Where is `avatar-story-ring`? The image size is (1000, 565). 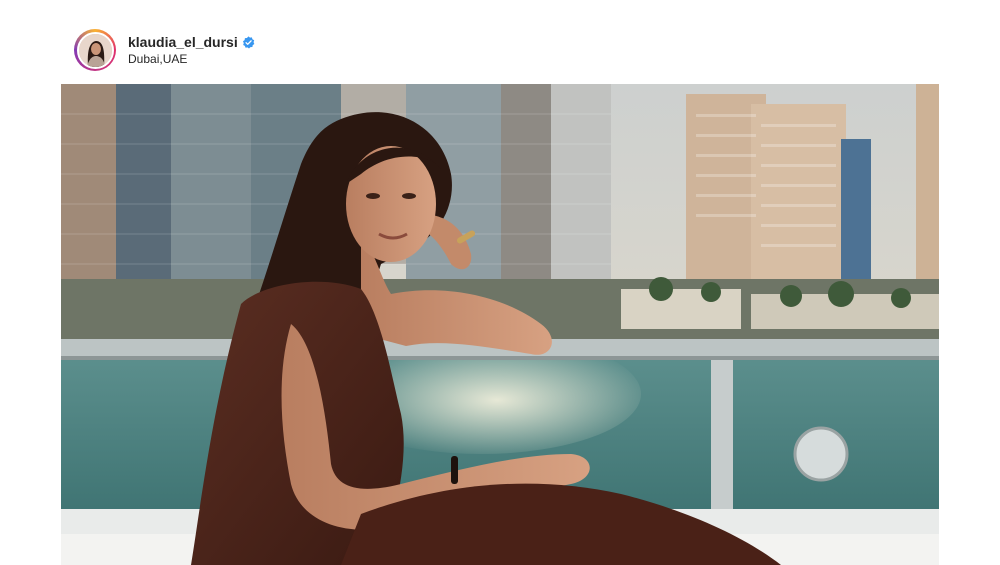 avatar-story-ring is located at coordinates (95, 50).